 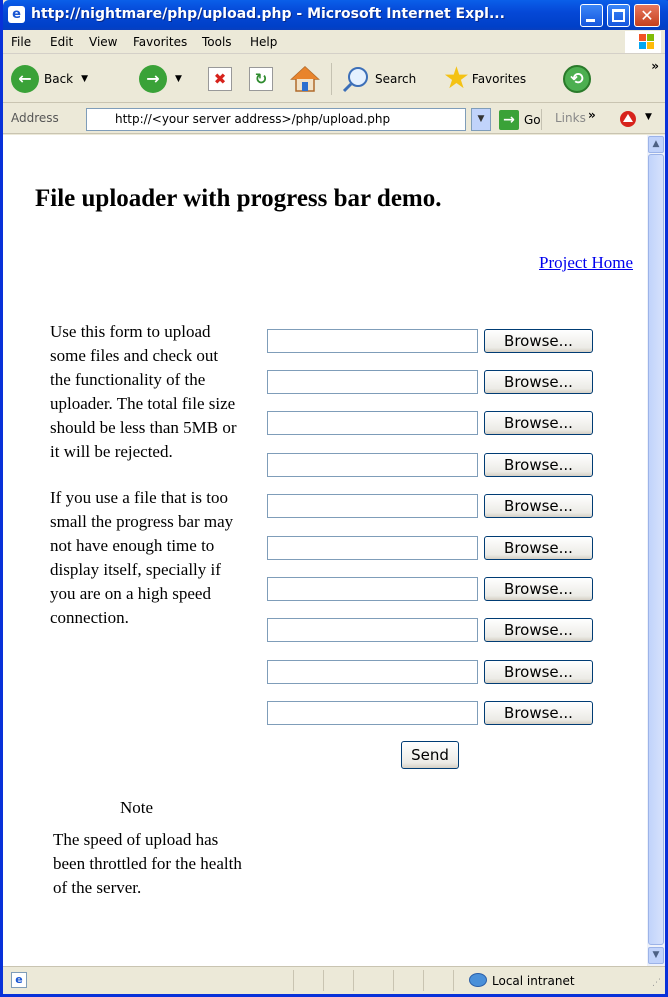 I want to click on resize-grip-icon: ⋰, so click(x=656, y=983).